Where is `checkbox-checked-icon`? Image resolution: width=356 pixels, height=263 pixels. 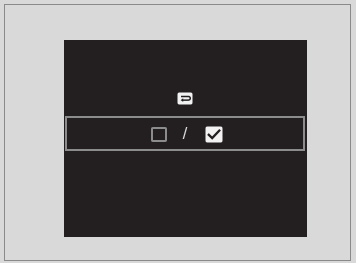
checkbox-checked-icon is located at coordinates (214, 134).